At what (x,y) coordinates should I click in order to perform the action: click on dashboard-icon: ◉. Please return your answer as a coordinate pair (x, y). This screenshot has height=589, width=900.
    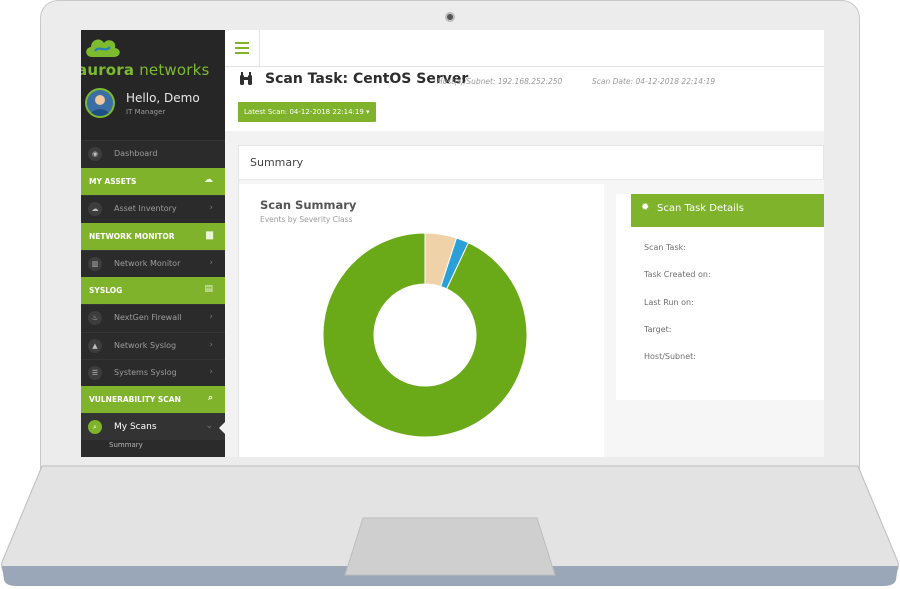
    Looking at the image, I should click on (95, 154).